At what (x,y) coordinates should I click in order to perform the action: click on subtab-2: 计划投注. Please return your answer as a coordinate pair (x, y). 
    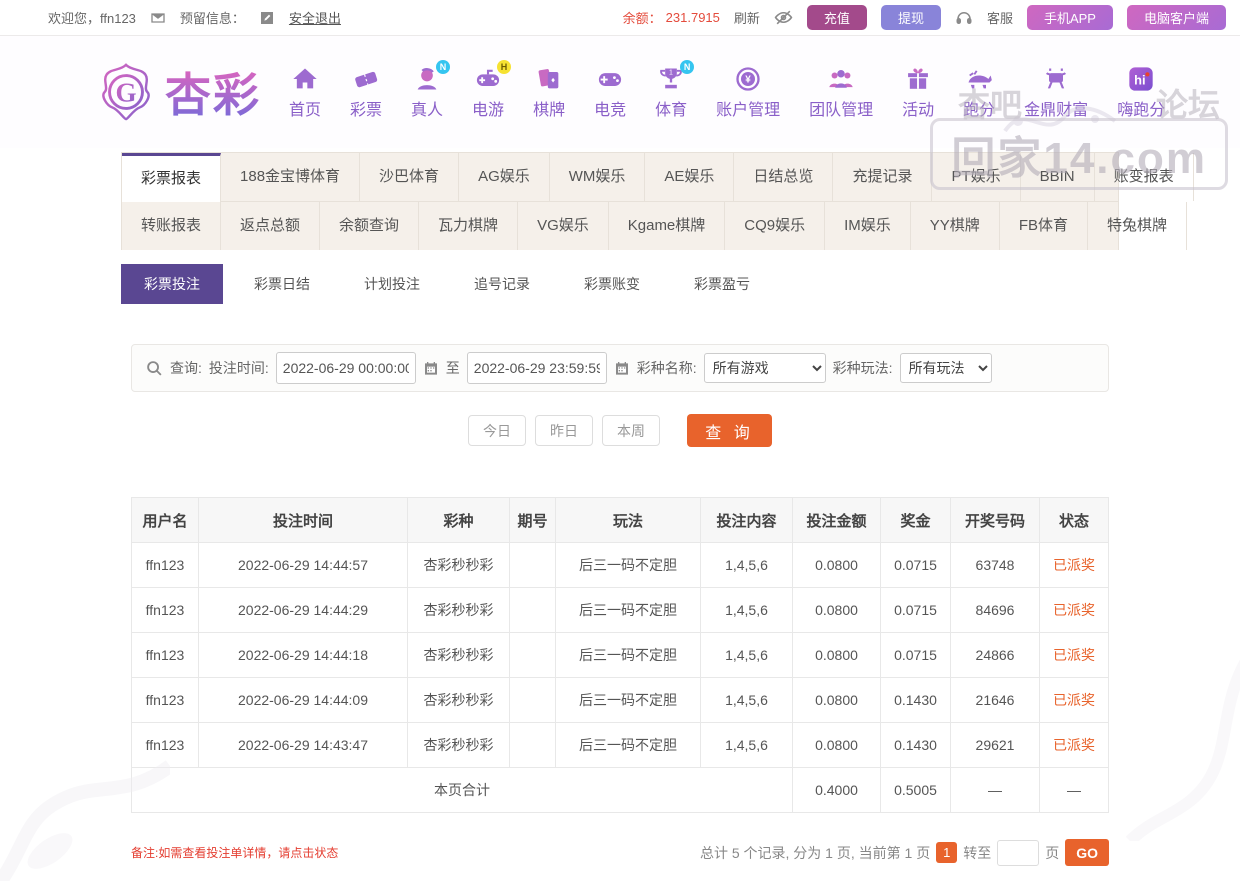
    Looking at the image, I should click on (392, 284).